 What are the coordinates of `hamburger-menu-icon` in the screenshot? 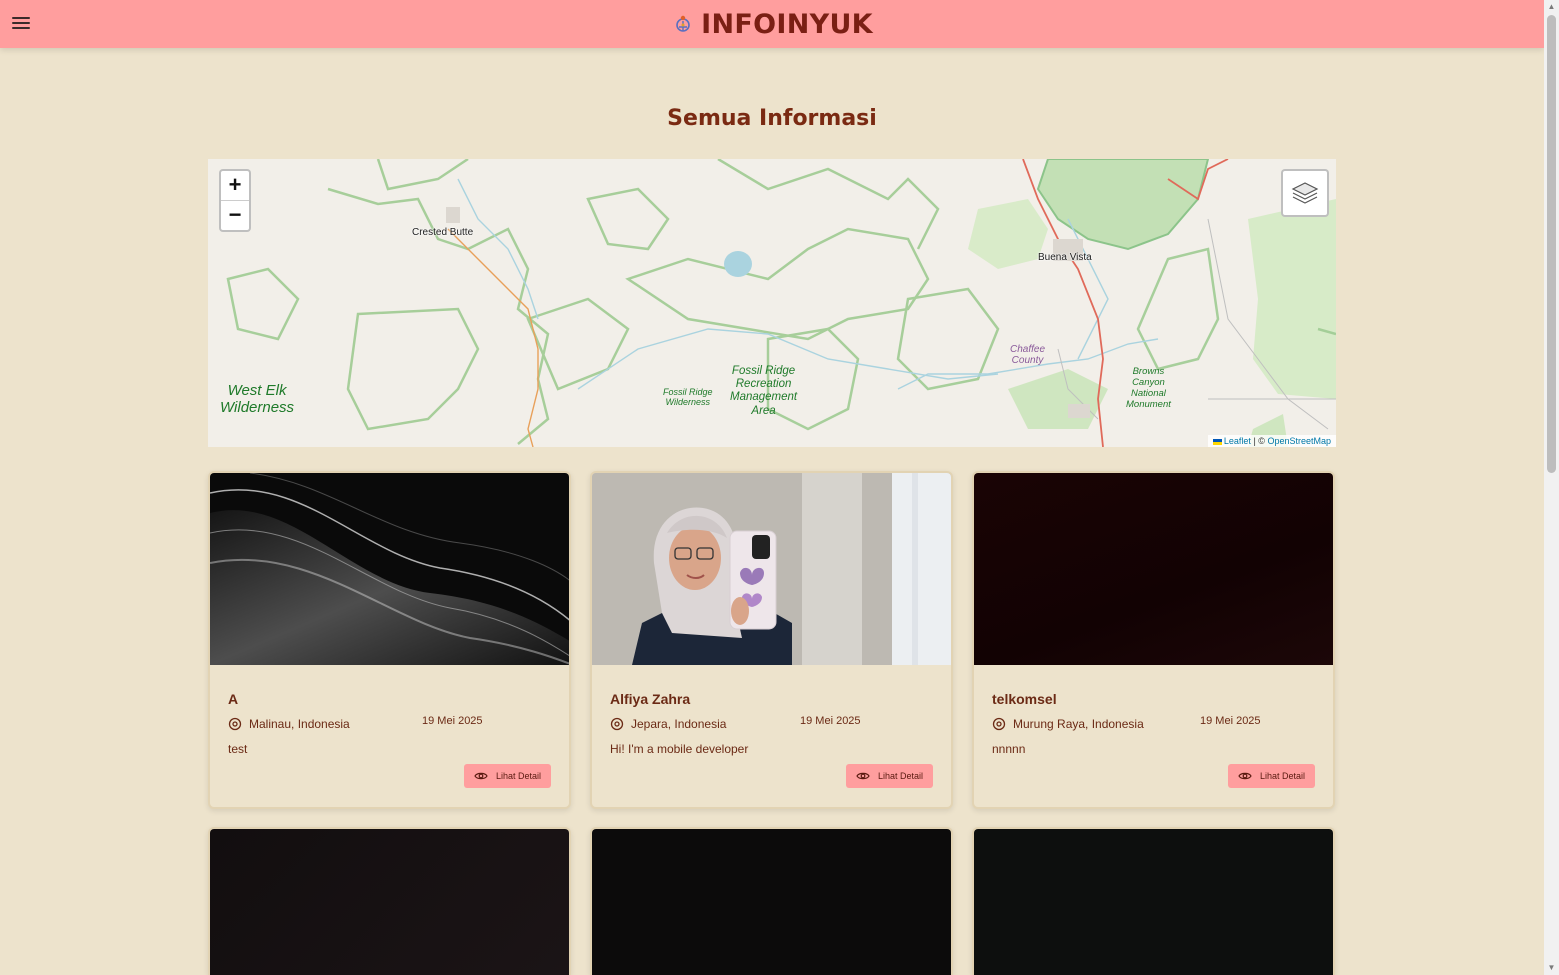 It's located at (21, 24).